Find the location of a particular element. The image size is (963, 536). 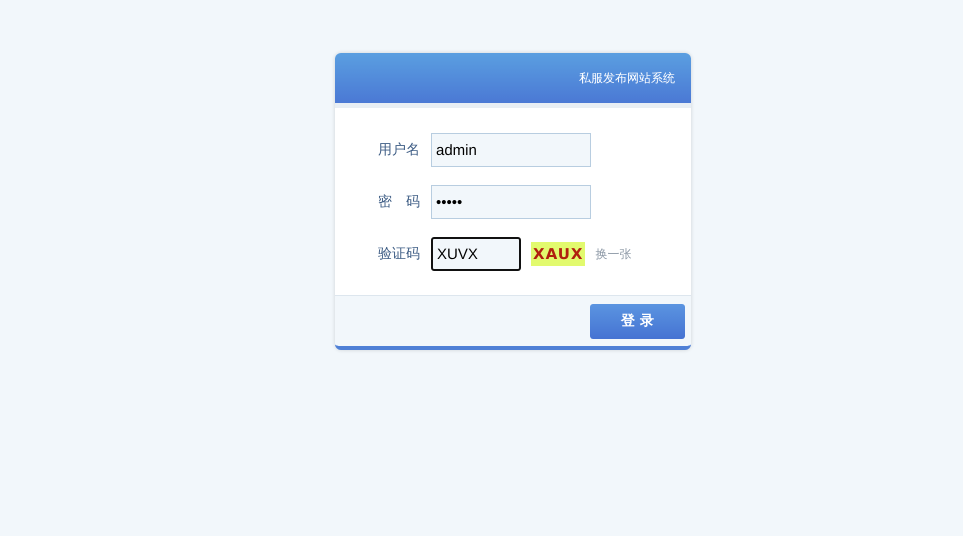

login-button: 登 录 is located at coordinates (637, 321).